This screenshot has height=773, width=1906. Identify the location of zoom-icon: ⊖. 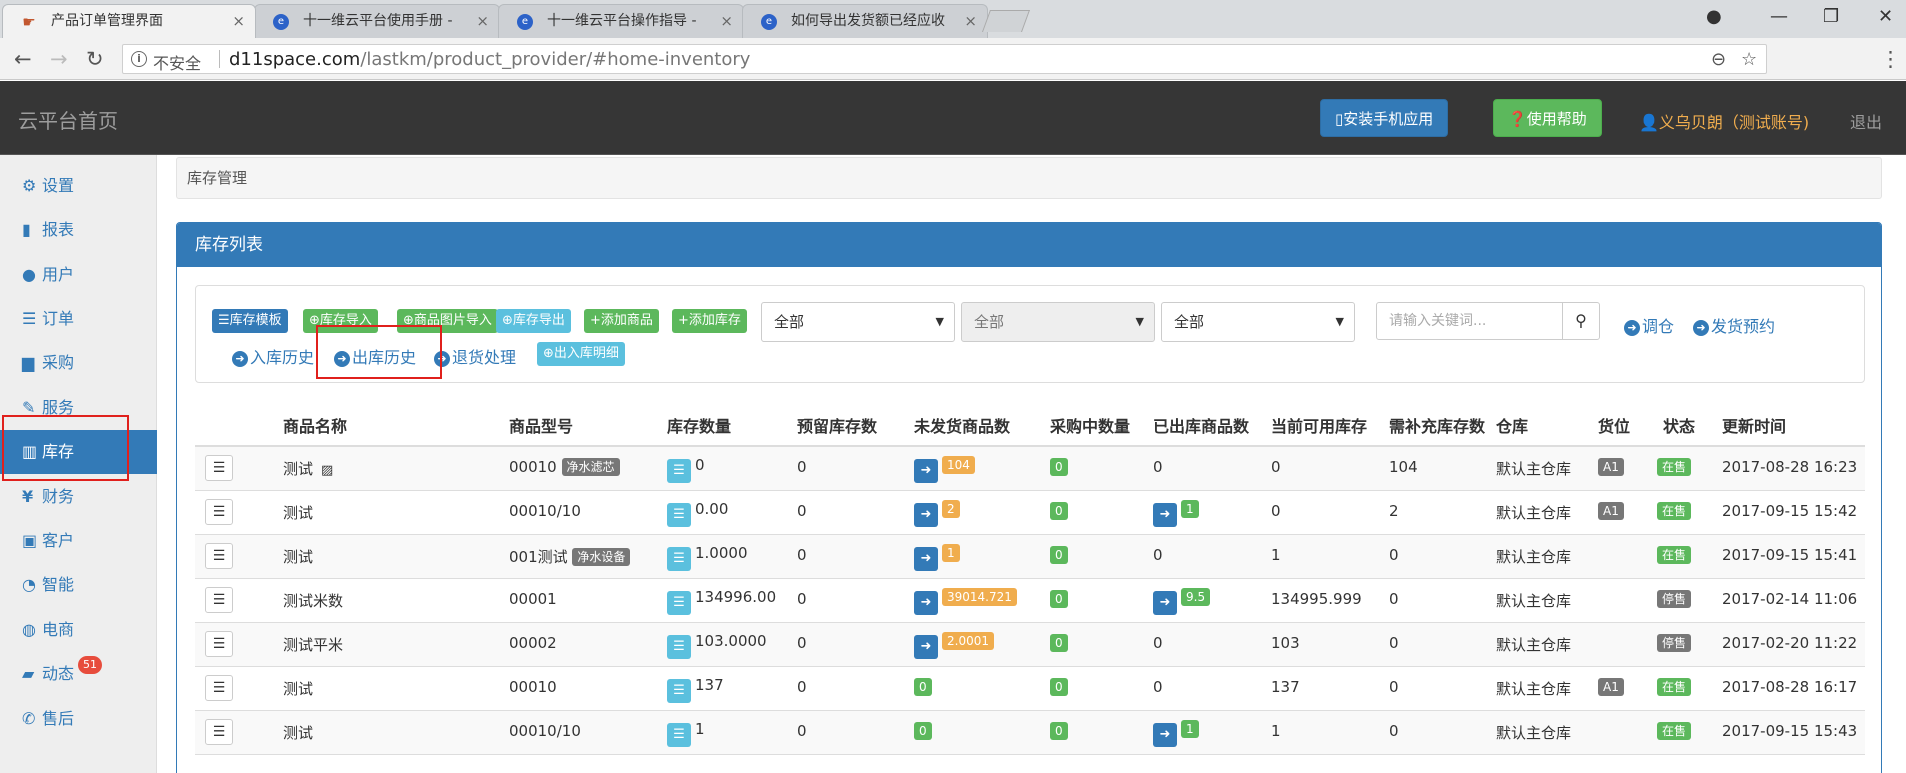
(1718, 59).